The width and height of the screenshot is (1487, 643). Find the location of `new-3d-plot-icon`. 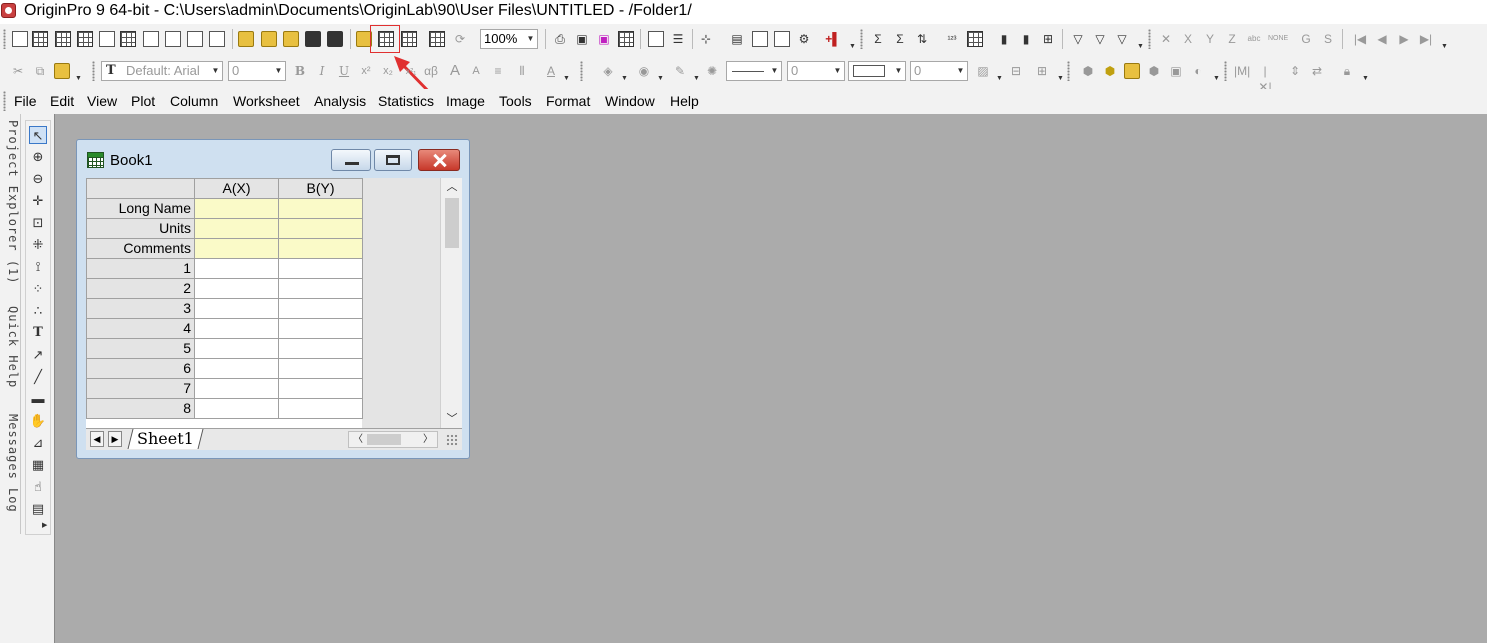

new-3d-plot-icon is located at coordinates (151, 39).